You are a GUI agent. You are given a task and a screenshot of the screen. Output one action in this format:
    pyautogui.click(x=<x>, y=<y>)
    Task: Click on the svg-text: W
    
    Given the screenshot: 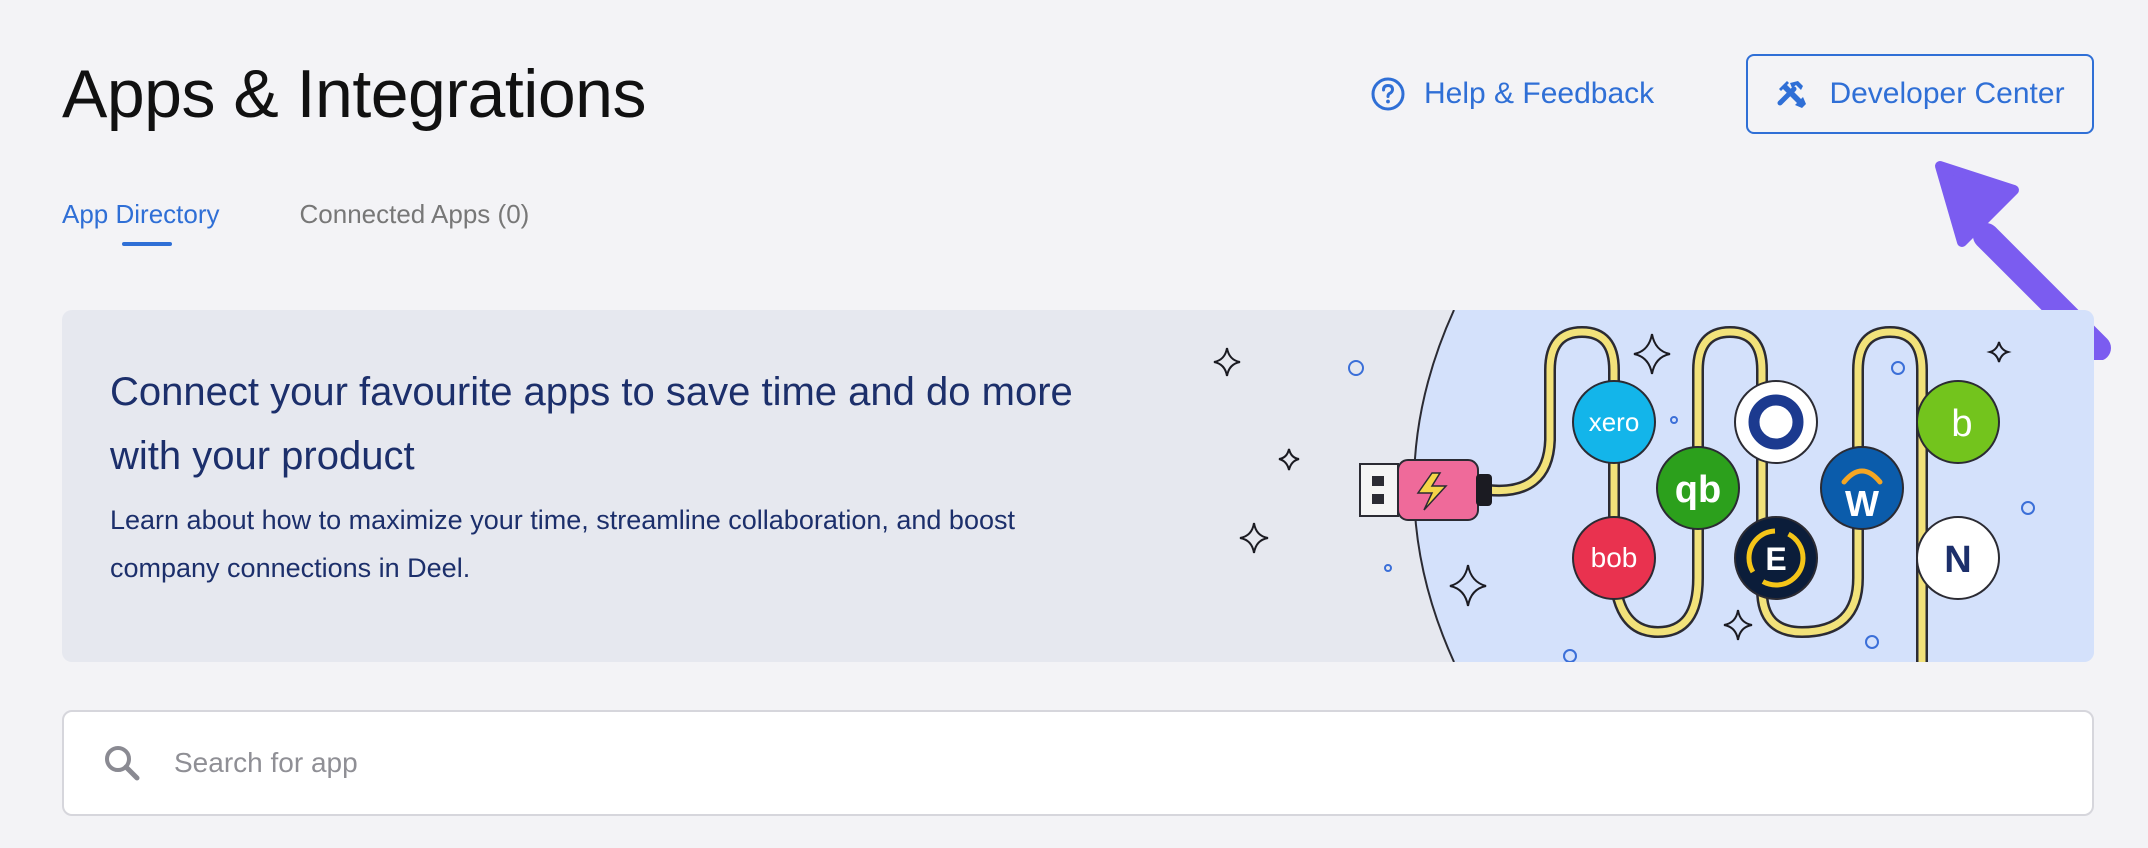 What is the action you would take?
    pyautogui.click(x=1862, y=503)
    